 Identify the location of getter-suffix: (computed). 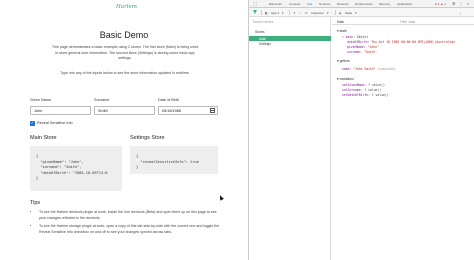
(387, 69).